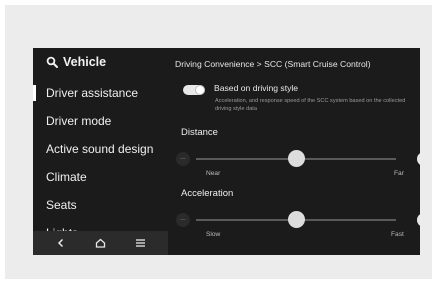  What do you see at coordinates (66, 177) in the screenshot?
I see `sidebar-item-label: Climate` at bounding box center [66, 177].